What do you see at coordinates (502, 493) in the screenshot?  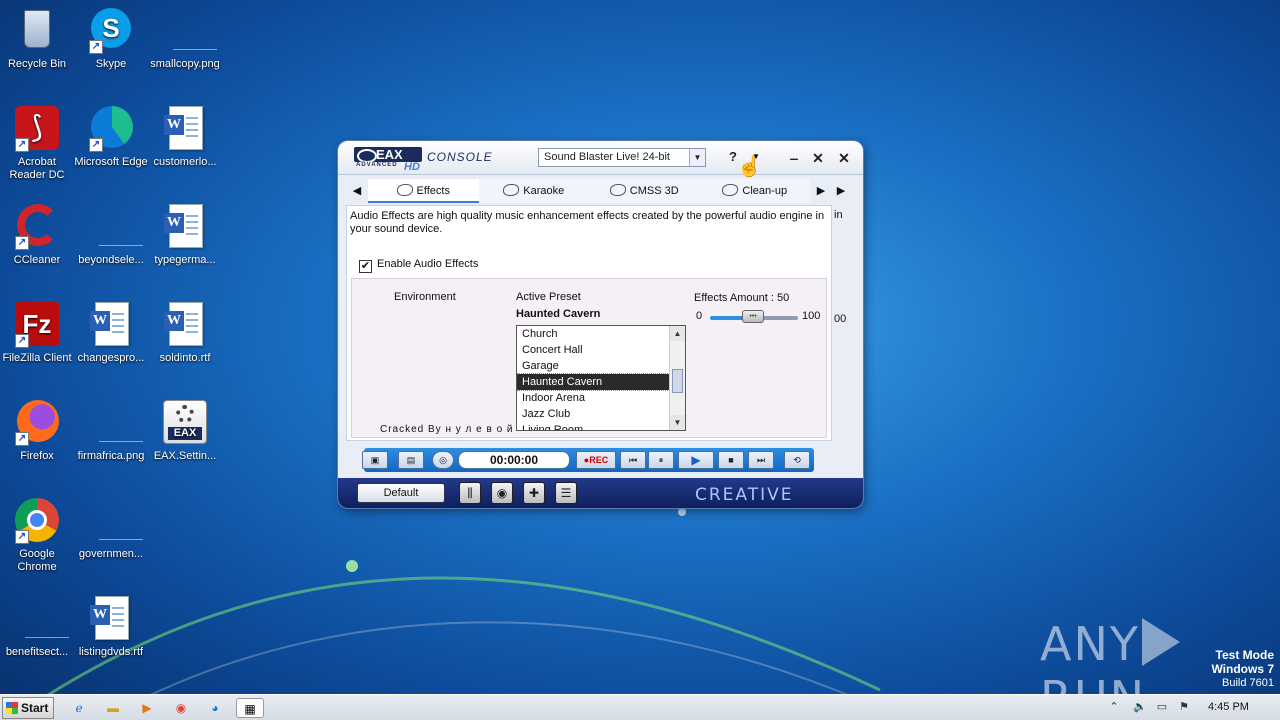 I see `speaker-icon: ◉` at bounding box center [502, 493].